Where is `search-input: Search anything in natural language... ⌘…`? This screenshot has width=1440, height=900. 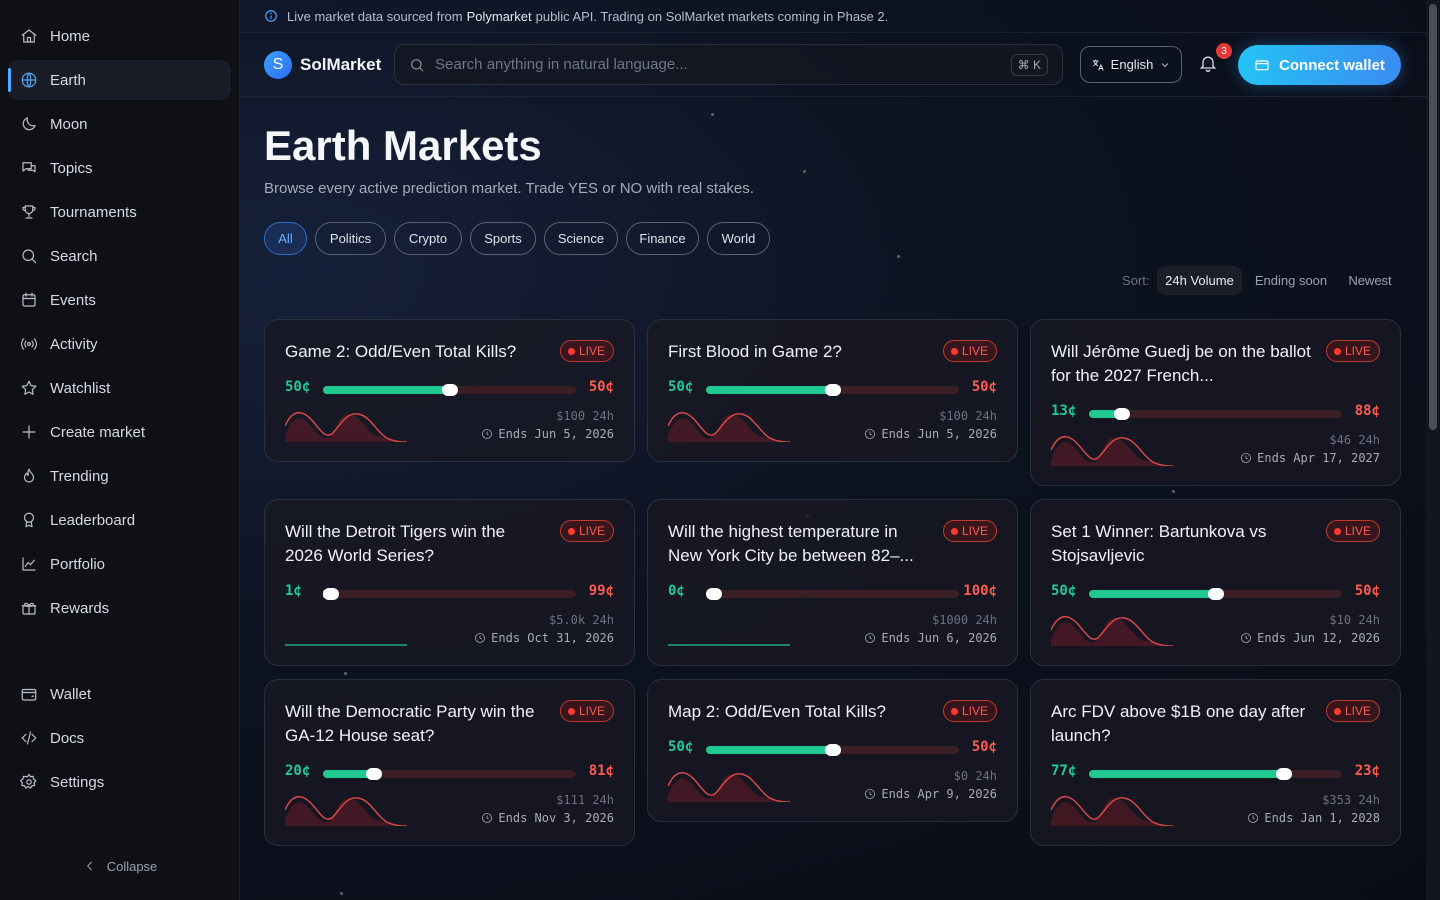 search-input: Search anything in natural language... ⌘… is located at coordinates (728, 64).